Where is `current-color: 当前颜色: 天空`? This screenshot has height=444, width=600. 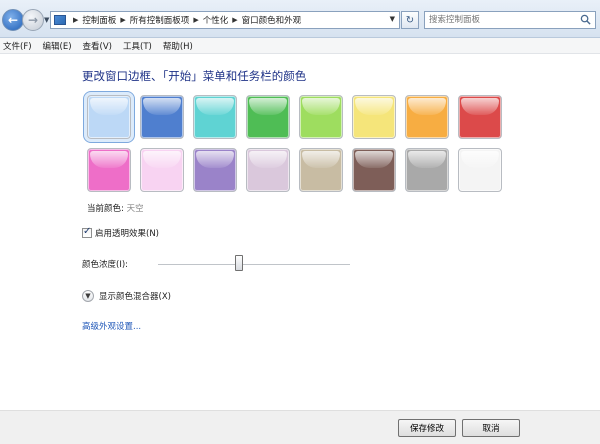
current-color: 当前颜色: 天空 is located at coordinates (115, 208).